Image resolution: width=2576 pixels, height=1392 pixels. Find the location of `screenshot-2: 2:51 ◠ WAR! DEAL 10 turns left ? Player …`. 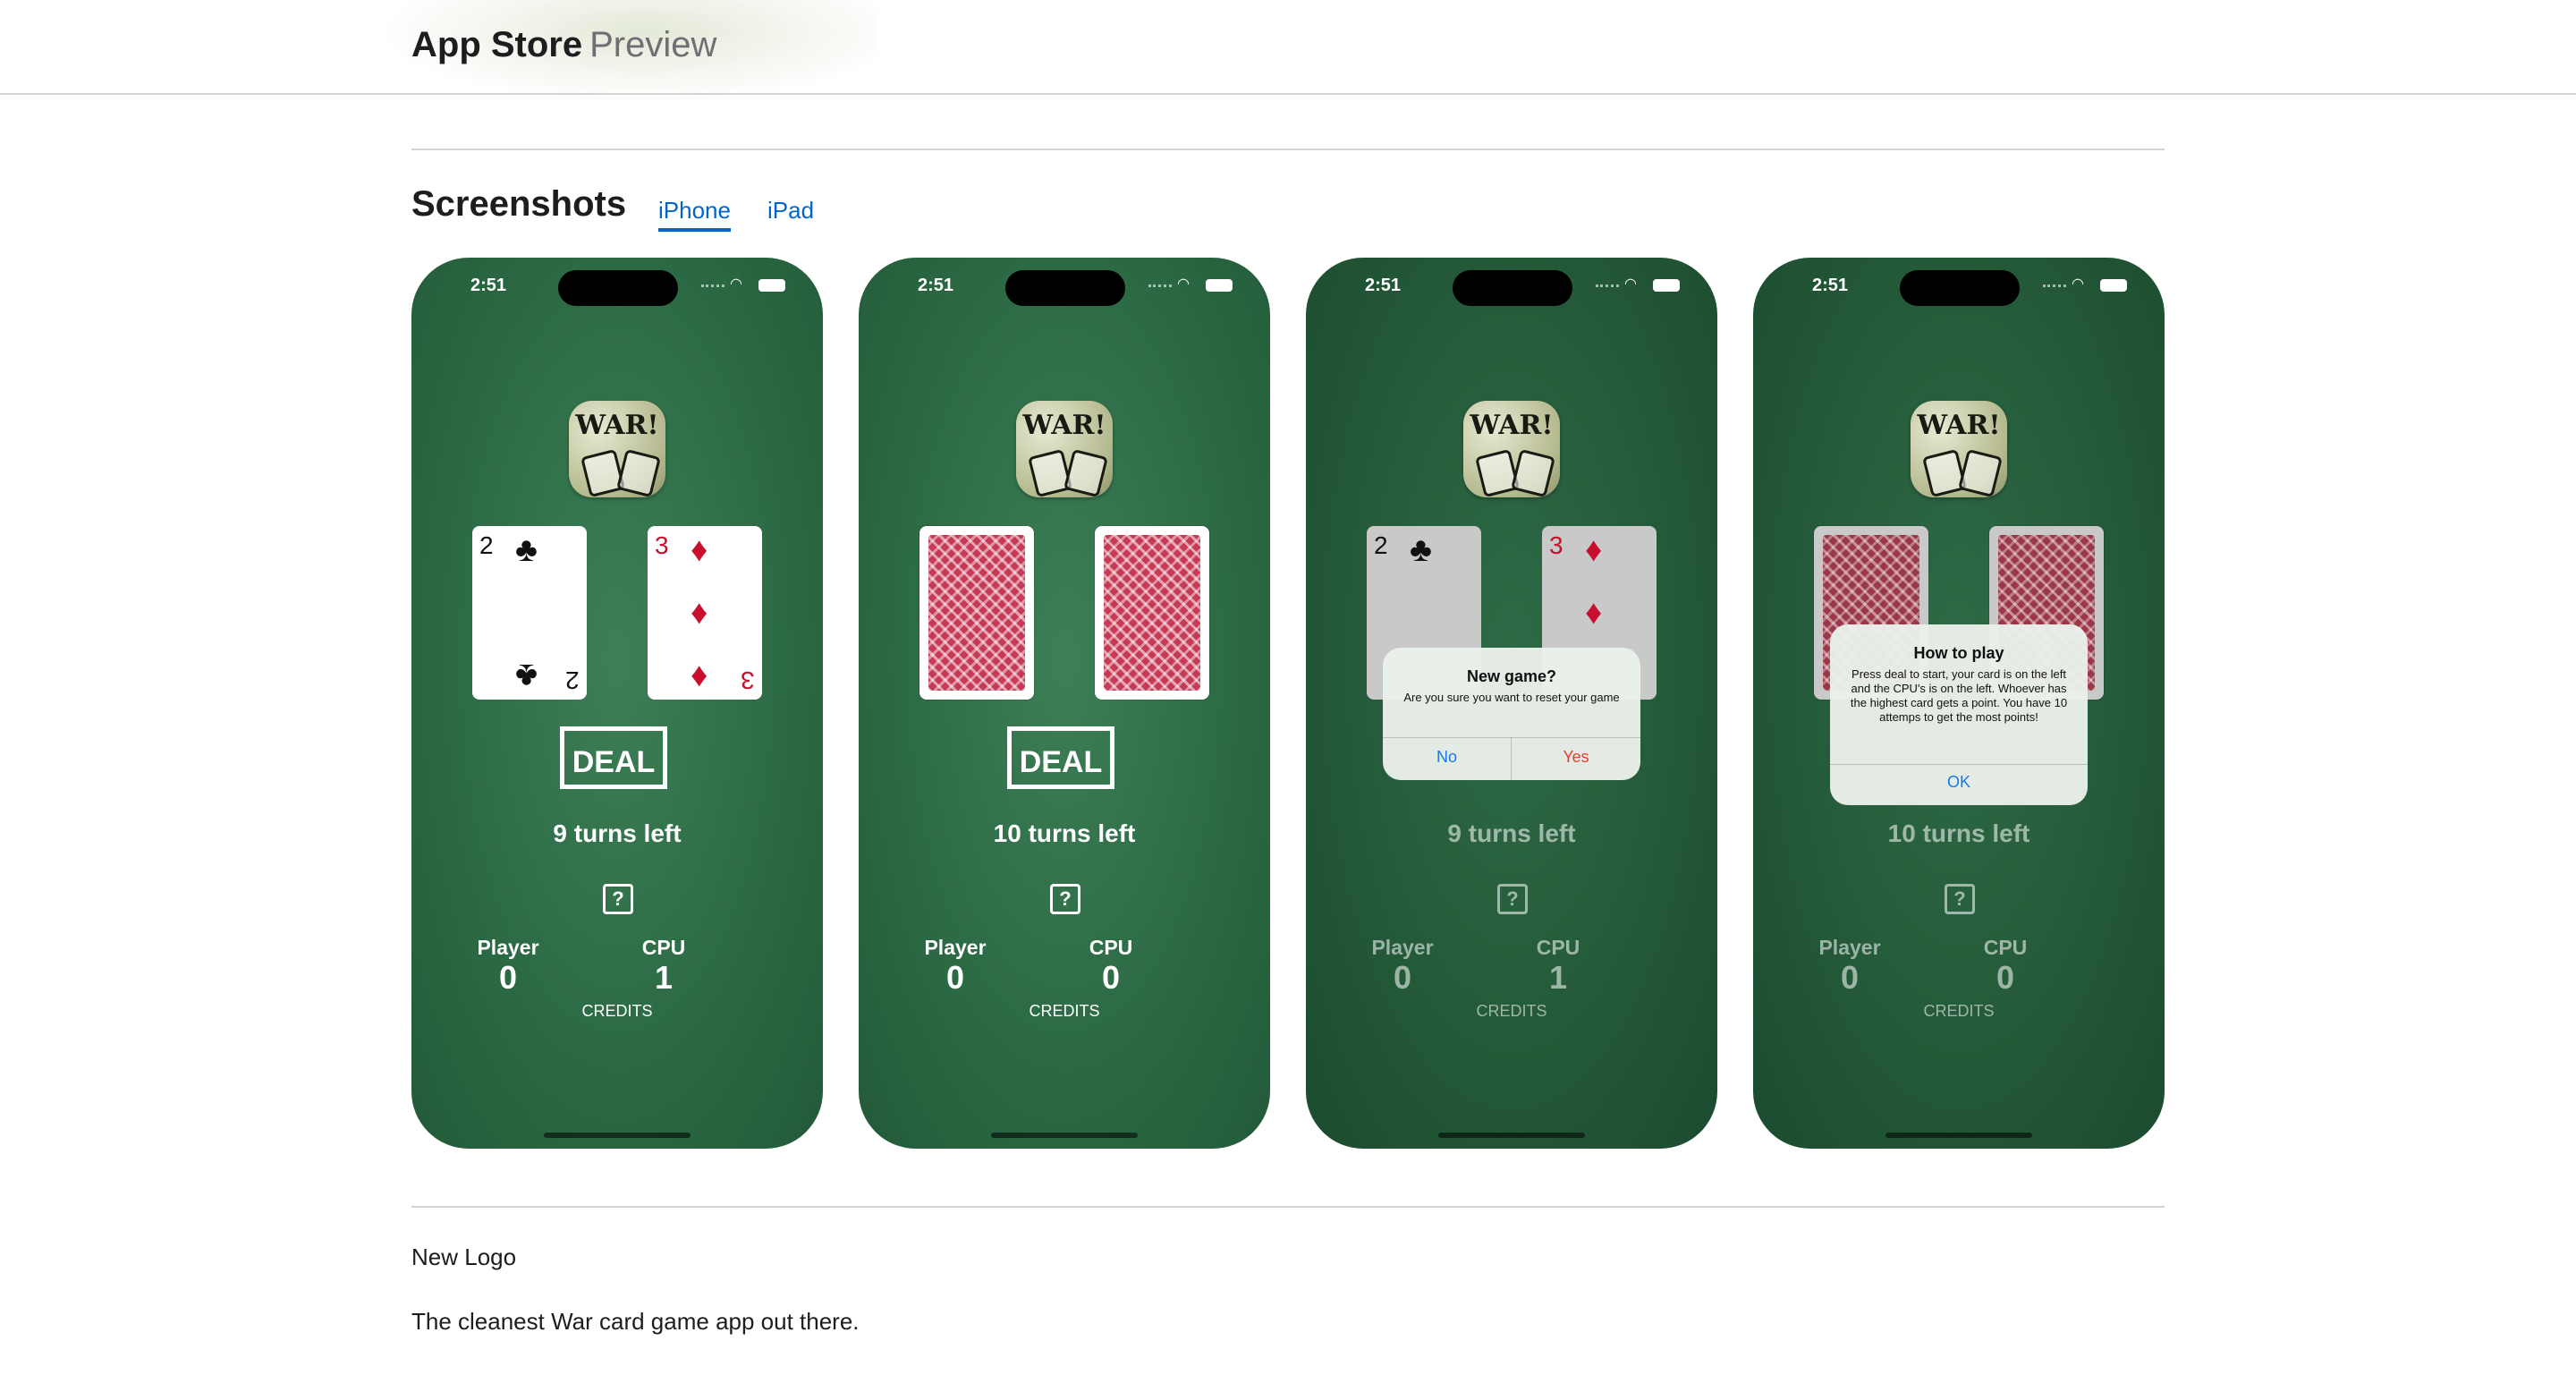

screenshot-2: 2:51 ◠ WAR! DEAL 10 turns left ? Player … is located at coordinates (1064, 703).